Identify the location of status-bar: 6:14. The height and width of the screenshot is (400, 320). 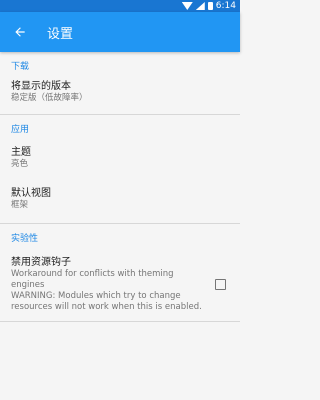
(120, 6).